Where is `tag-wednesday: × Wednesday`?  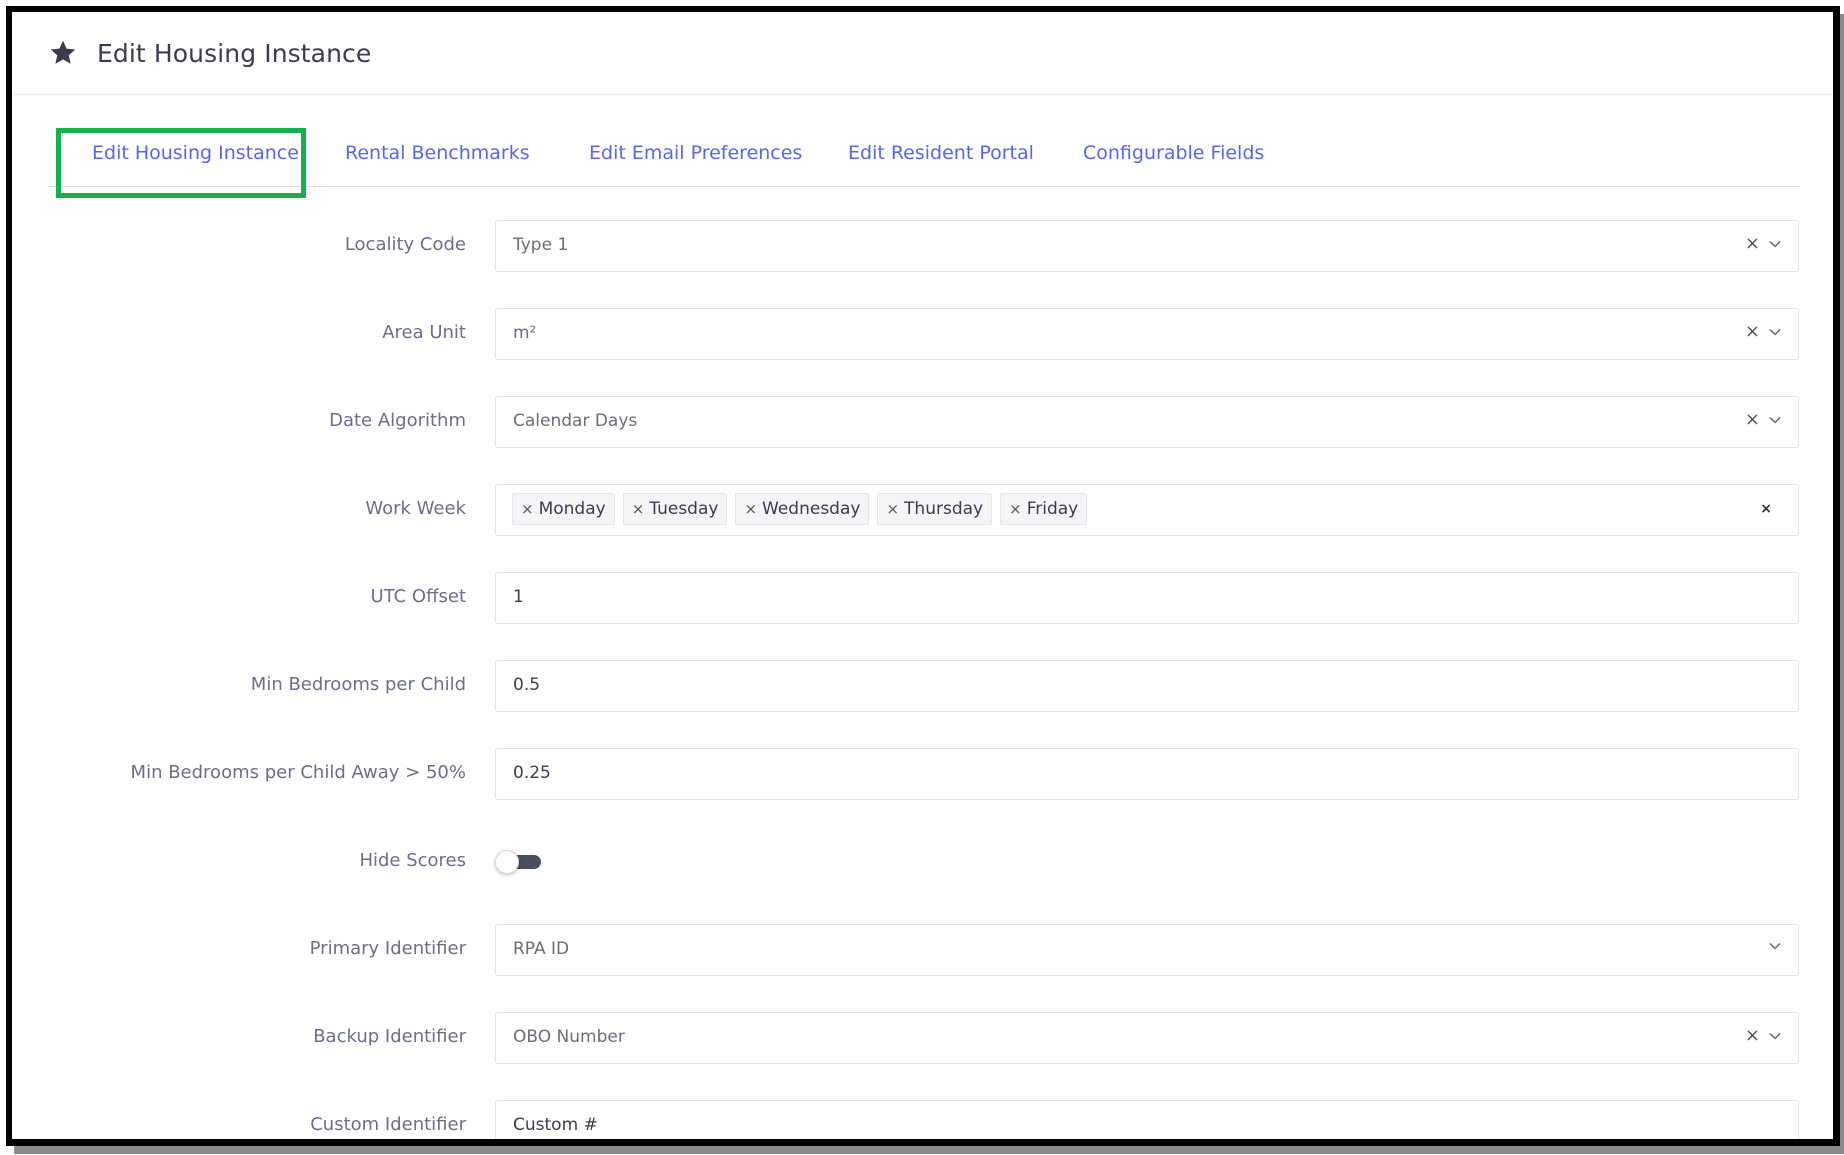 tag-wednesday: × Wednesday is located at coordinates (802, 509).